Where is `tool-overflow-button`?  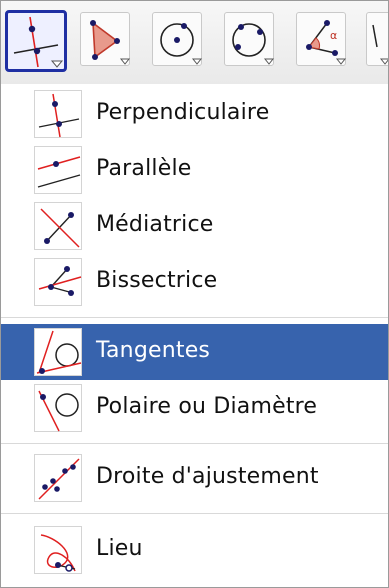 tool-overflow-button is located at coordinates (377, 39).